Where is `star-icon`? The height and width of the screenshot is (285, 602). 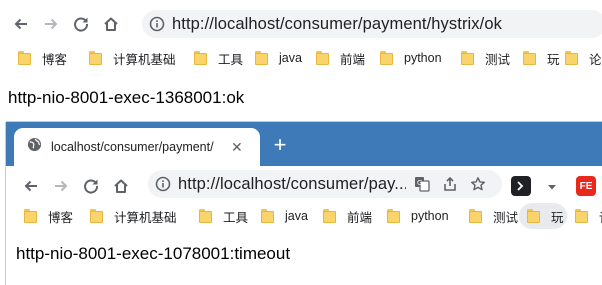
star-icon is located at coordinates (478, 184).